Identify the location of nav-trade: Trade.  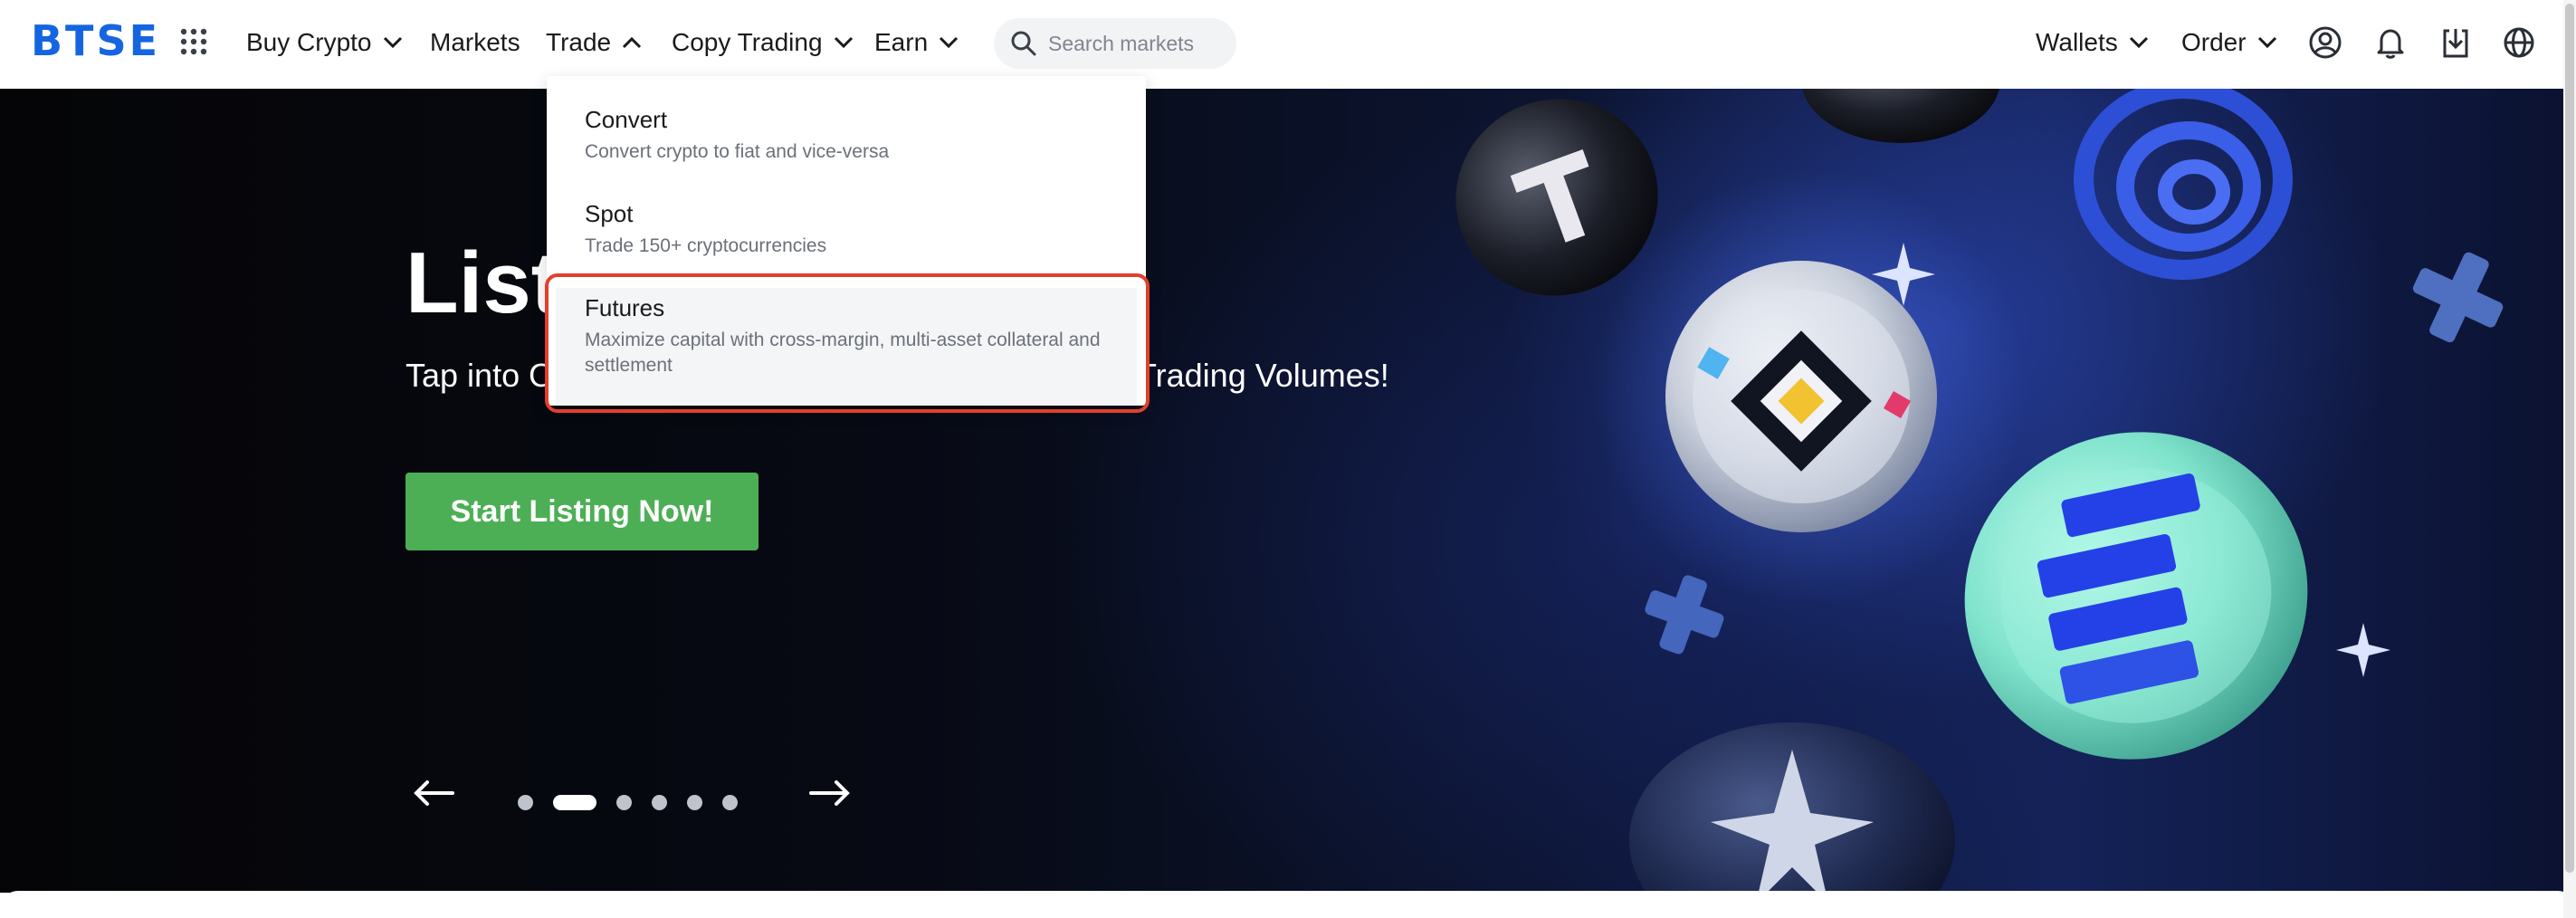
(594, 42).